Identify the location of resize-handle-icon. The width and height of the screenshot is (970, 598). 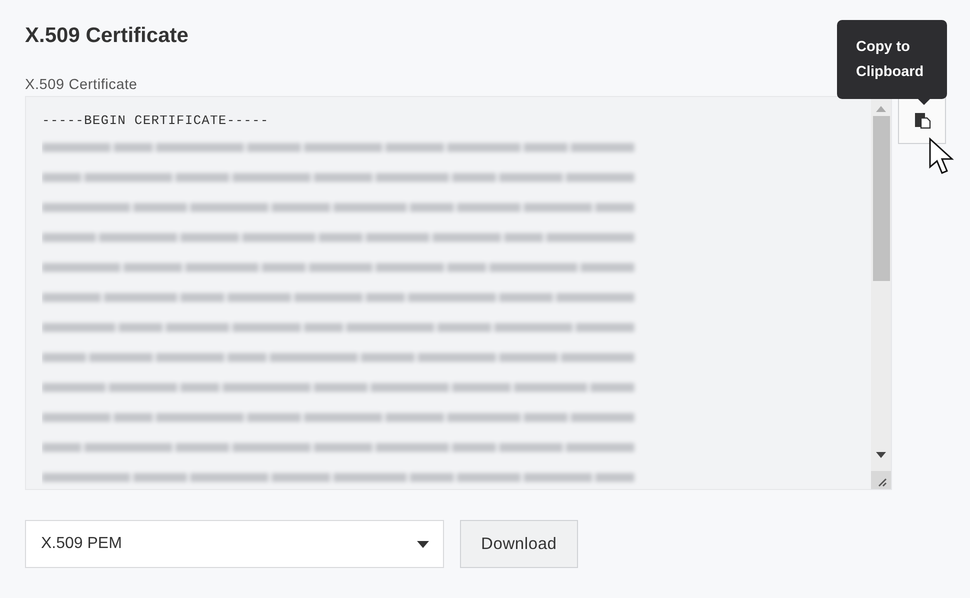
(881, 480).